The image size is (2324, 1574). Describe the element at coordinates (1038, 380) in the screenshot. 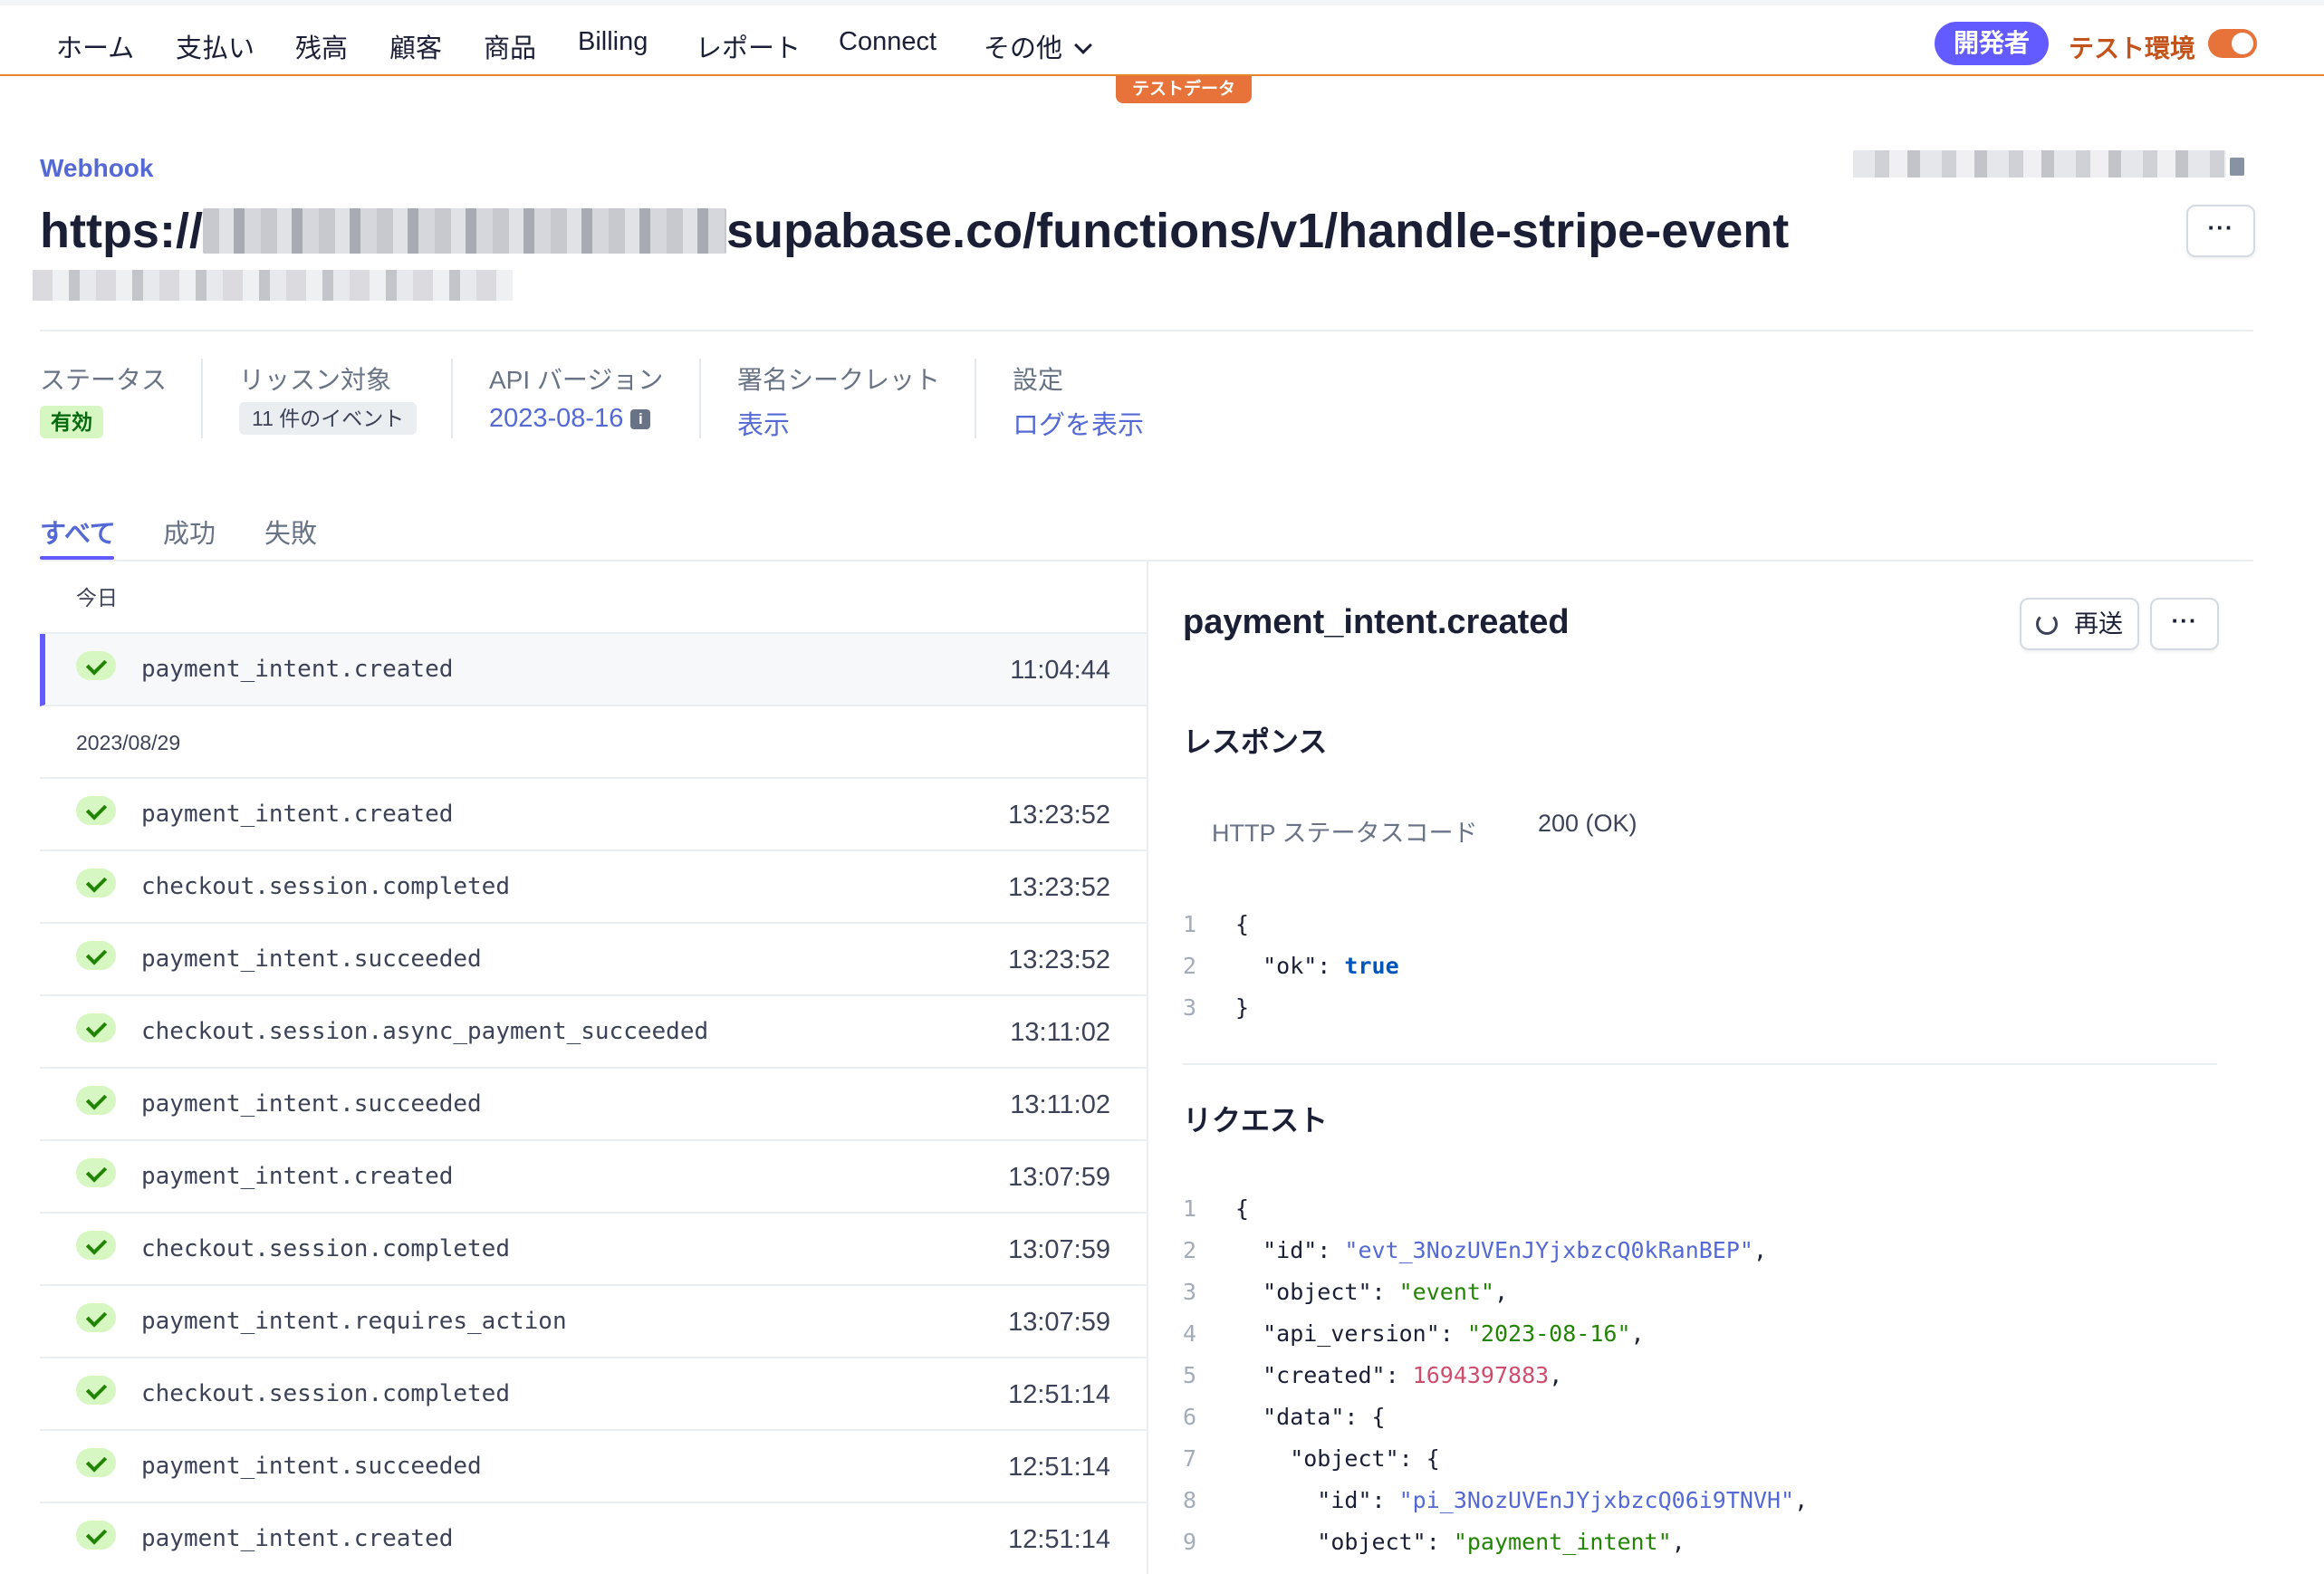

I see `settings-label: 設定` at that location.